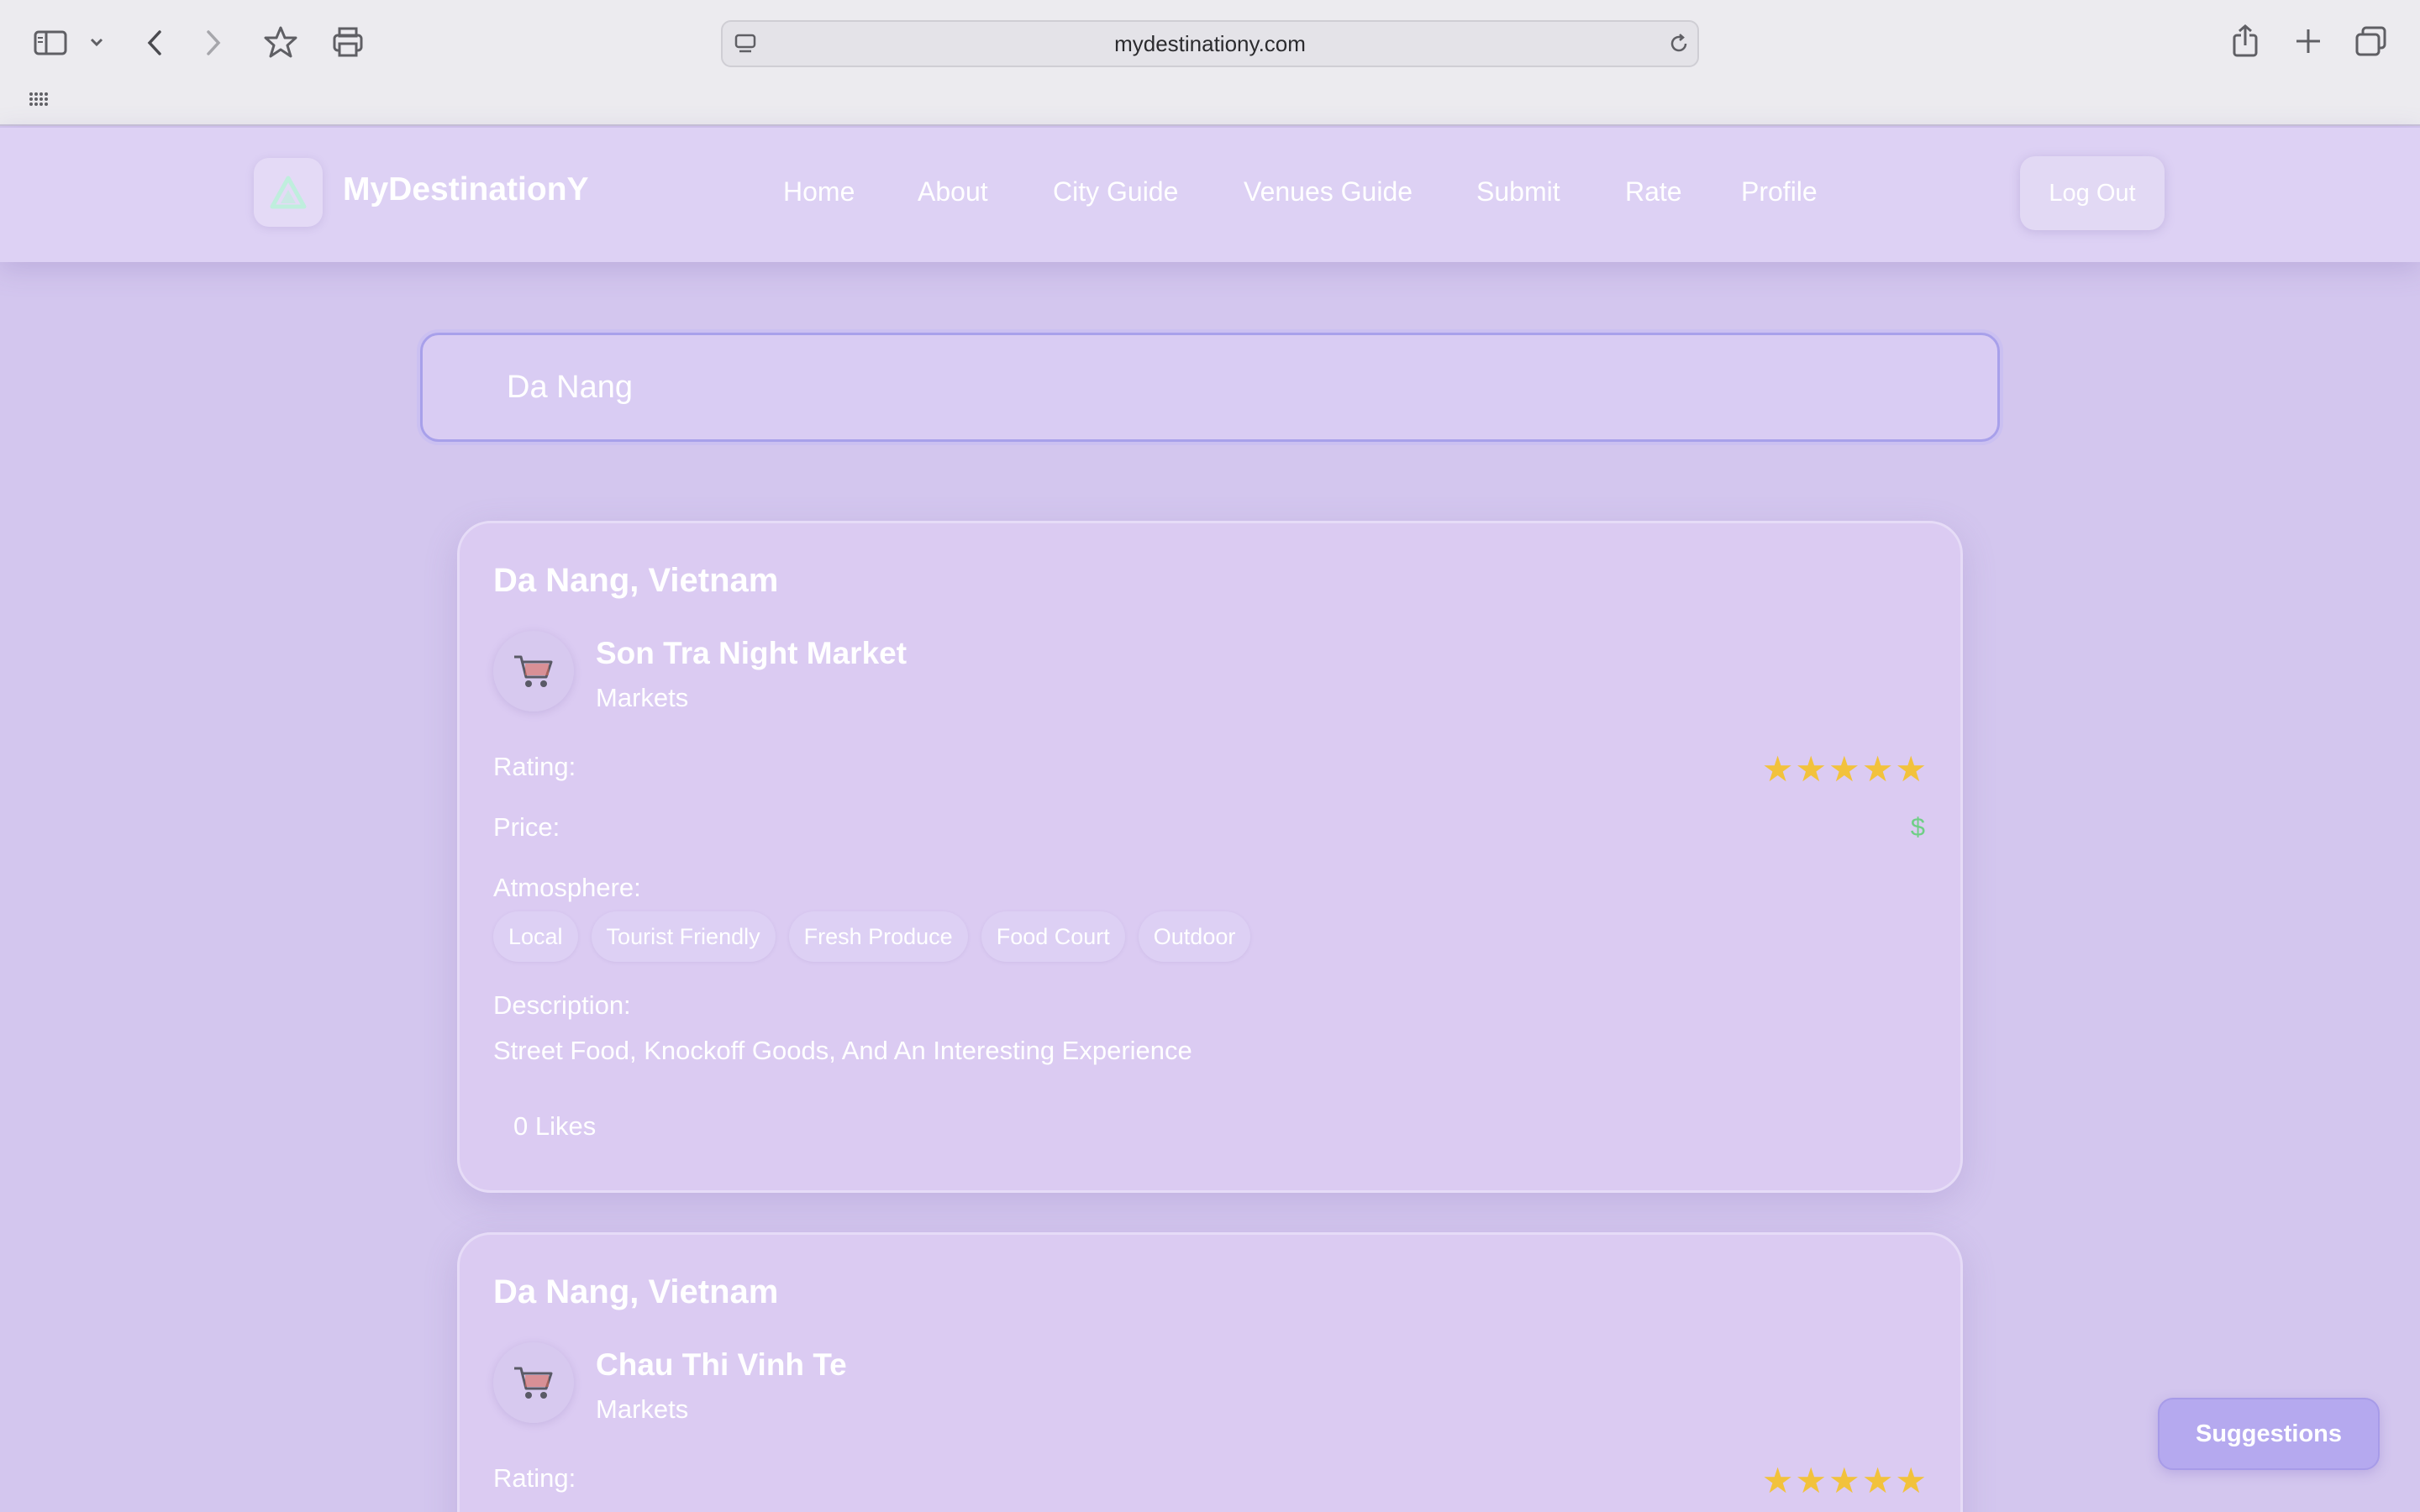 This screenshot has width=2420, height=1512. What do you see at coordinates (39, 99) in the screenshot?
I see `grid-icon` at bounding box center [39, 99].